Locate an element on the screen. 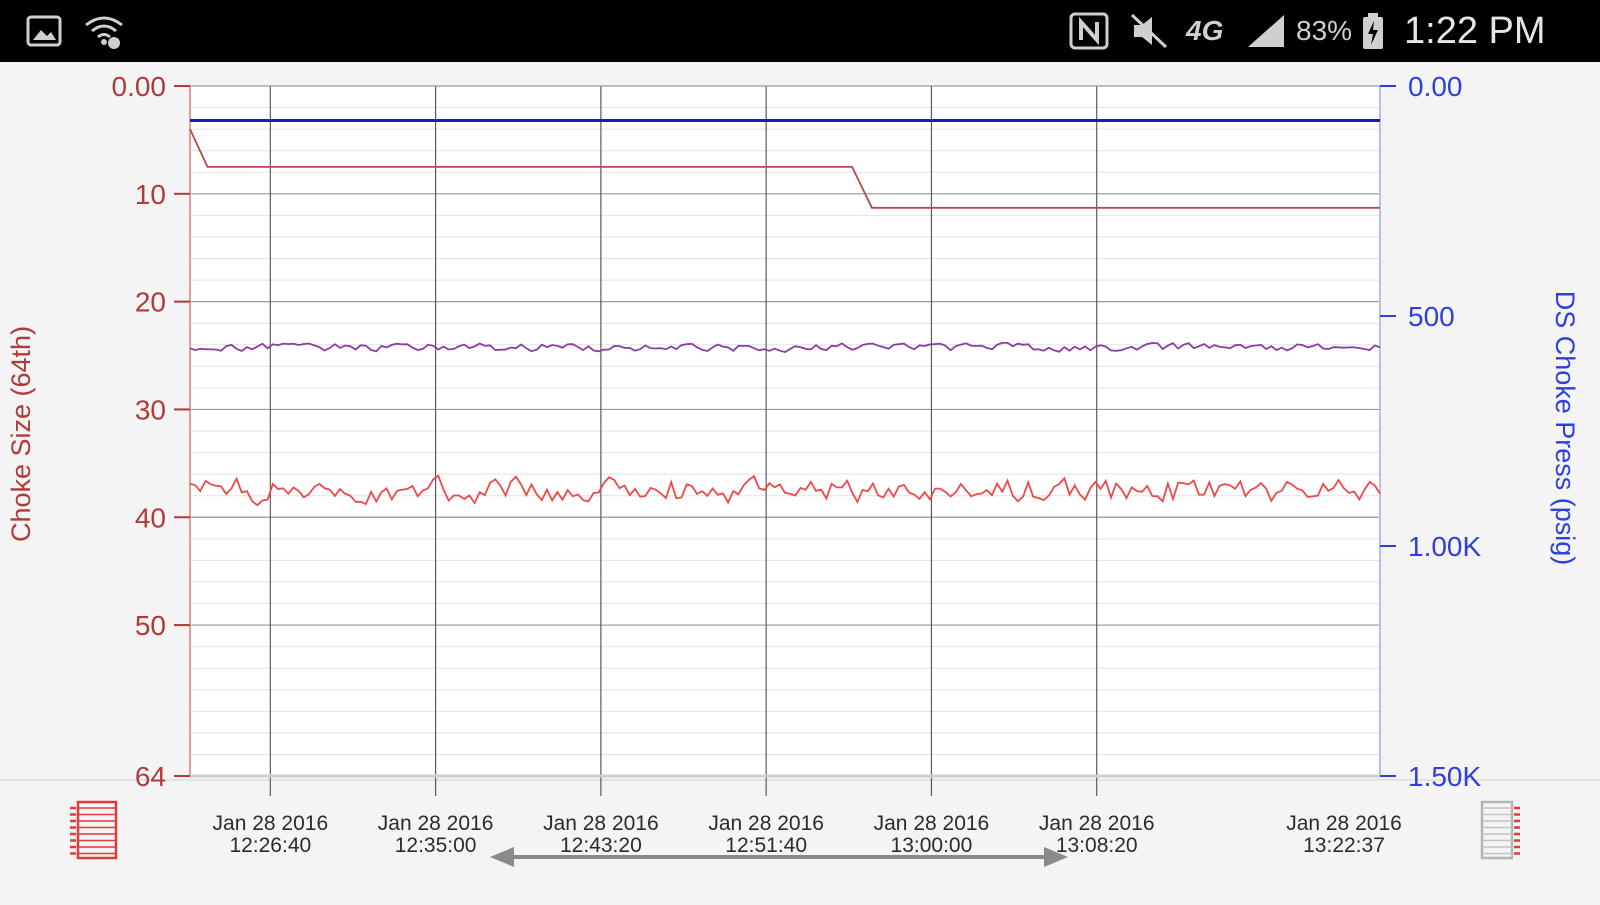  gallery-icon is located at coordinates (44, 31).